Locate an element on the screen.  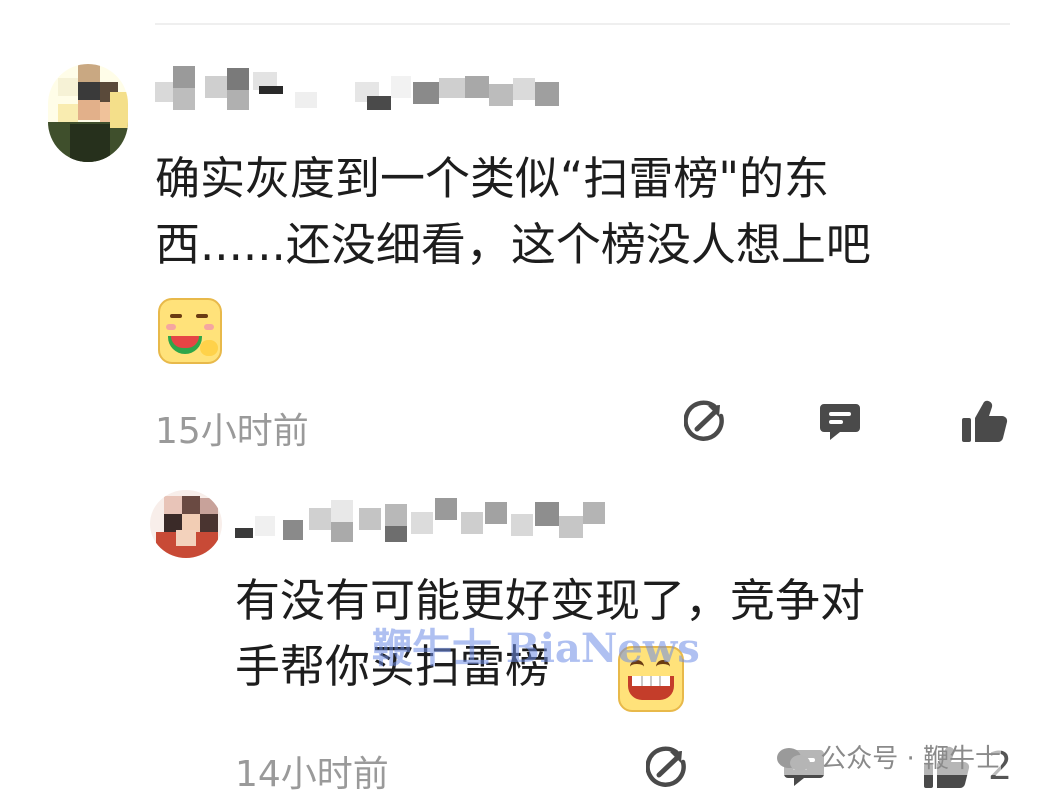
comment-text-line: 西......还没细看，这个榜没人想上吧 is located at coordinates (513, 244).